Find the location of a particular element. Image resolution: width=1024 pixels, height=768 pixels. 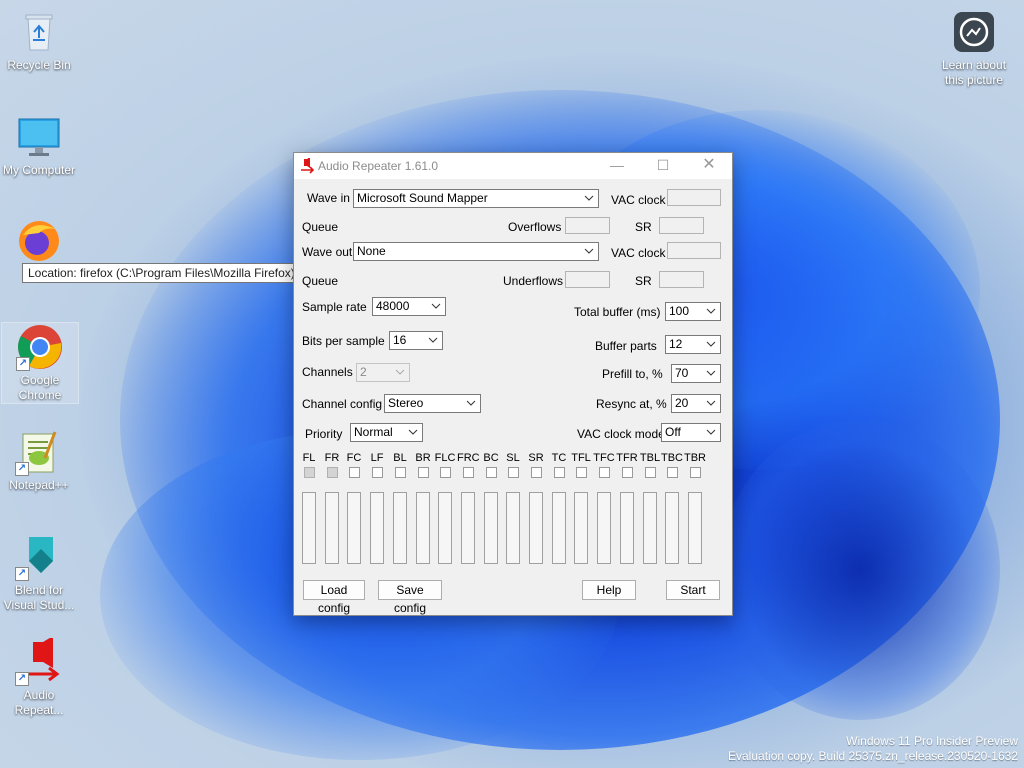

vac-clock-mode-label: VAC clock mode is located at coordinates (621, 434).